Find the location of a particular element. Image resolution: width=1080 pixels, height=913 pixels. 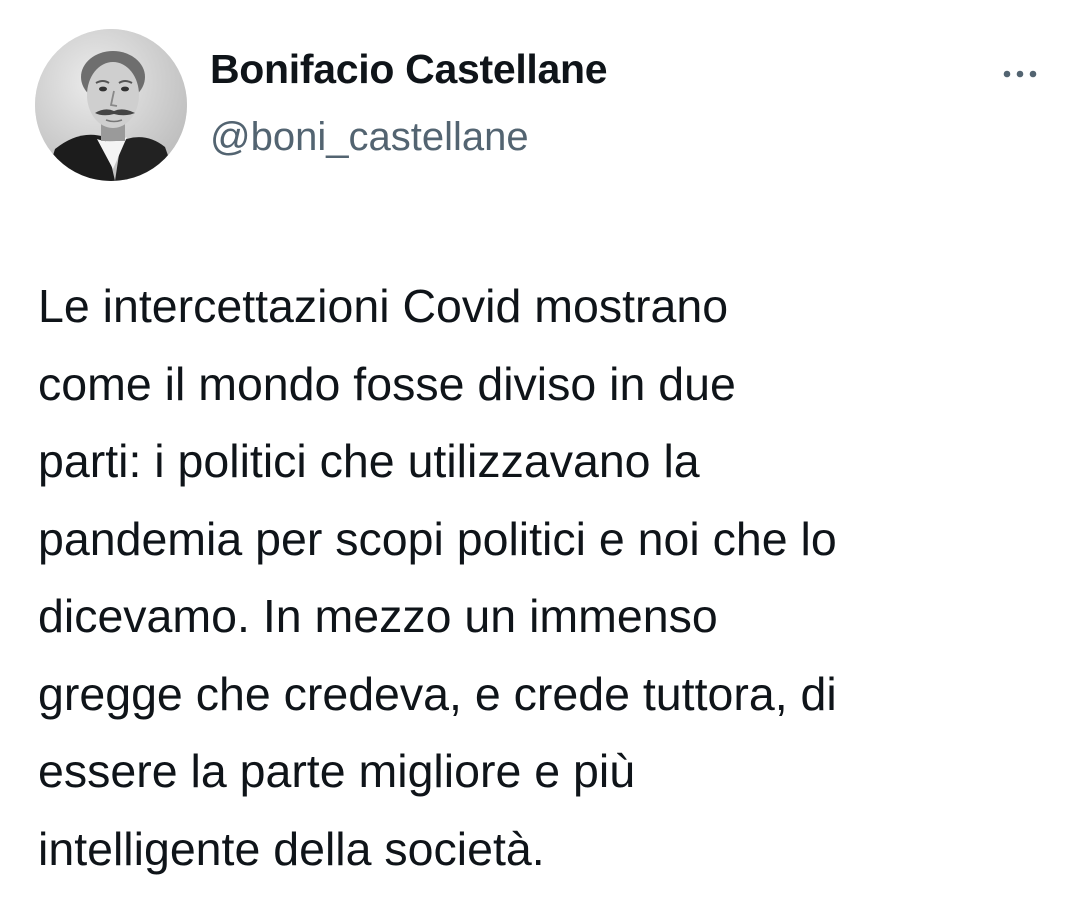

more-options-button is located at coordinates (1020, 74).